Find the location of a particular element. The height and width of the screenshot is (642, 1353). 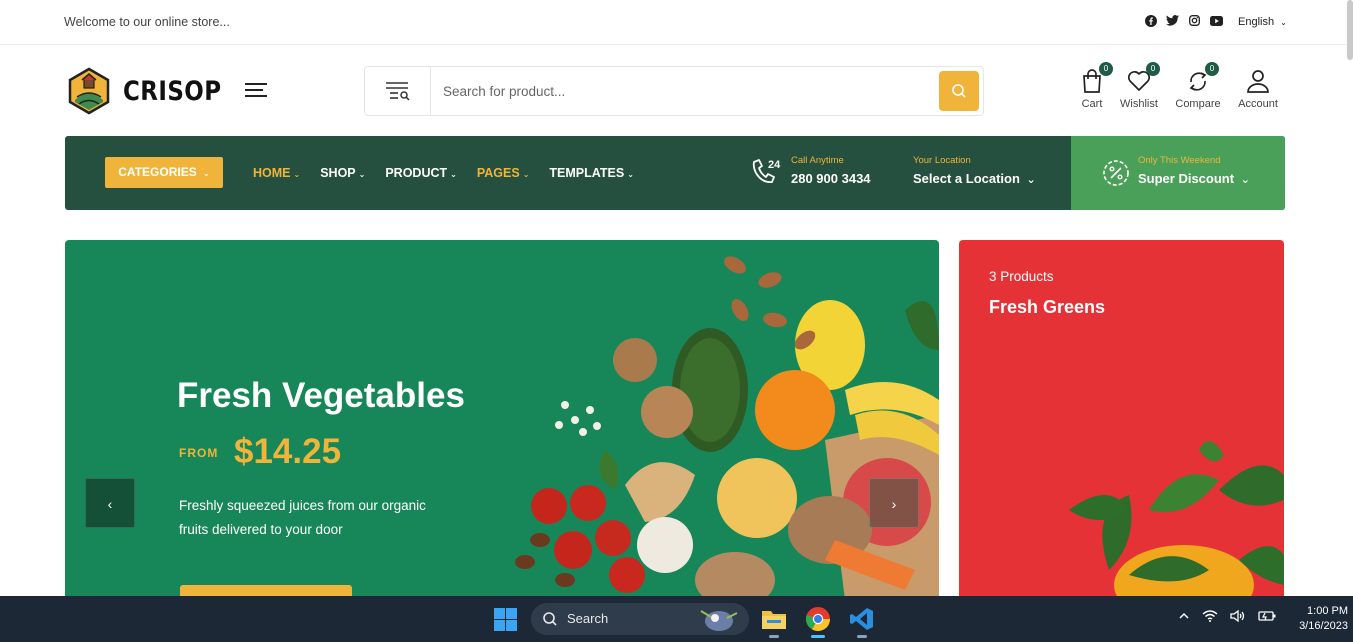

social-links is located at coordinates (1183, 20).